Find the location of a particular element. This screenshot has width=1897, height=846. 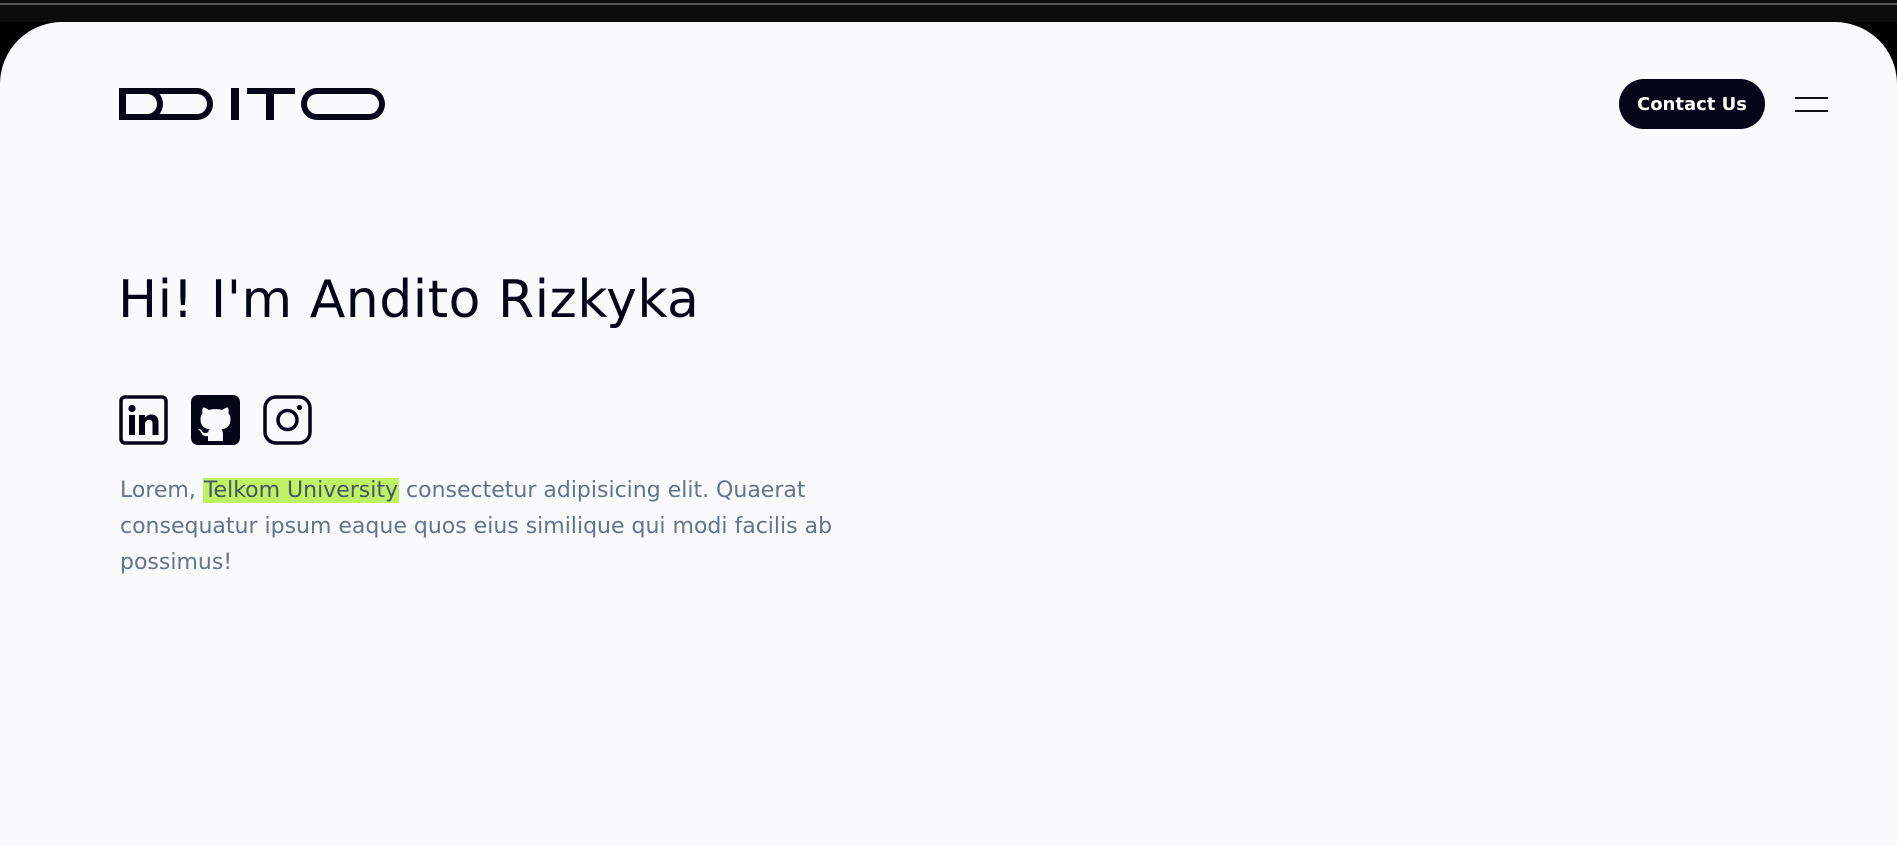

intro-text-start: Lorem, is located at coordinates (161, 490).